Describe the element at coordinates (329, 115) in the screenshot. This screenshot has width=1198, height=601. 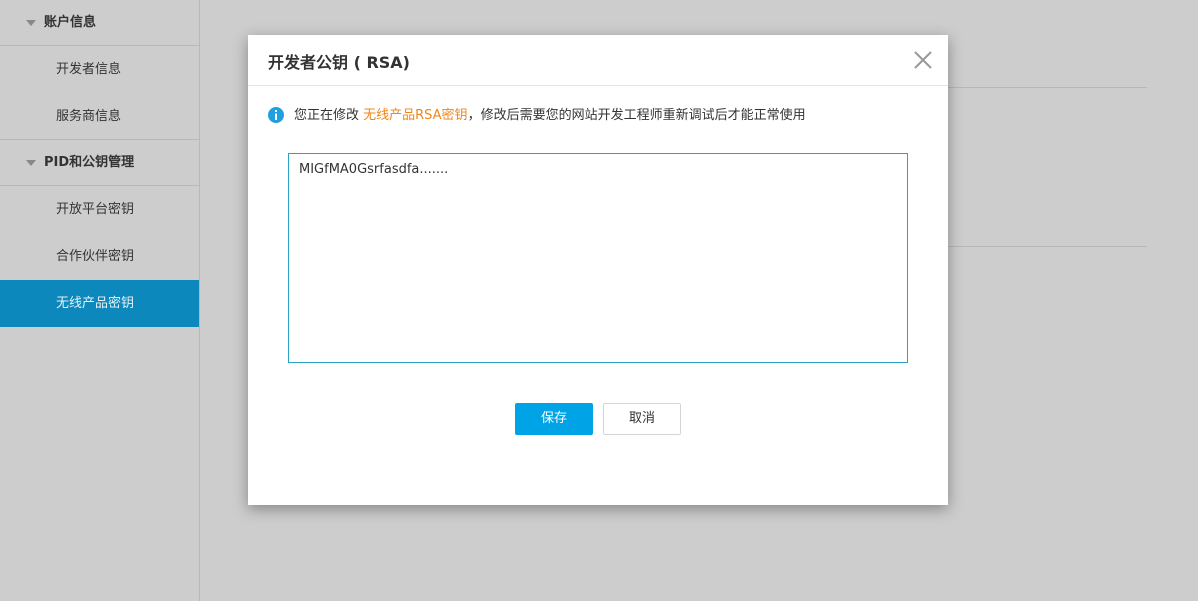
I see `notice-prefix: 您正在修改` at that location.